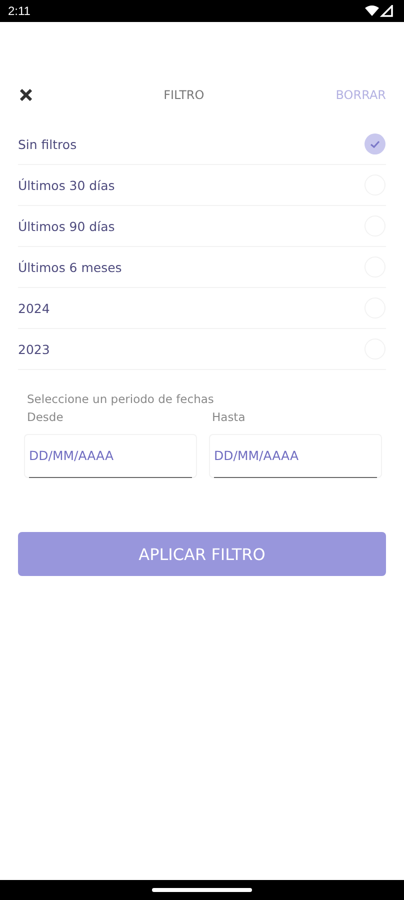 The width and height of the screenshot is (404, 900). Describe the element at coordinates (379, 11) in the screenshot. I see `wifi-signal-icon` at that location.